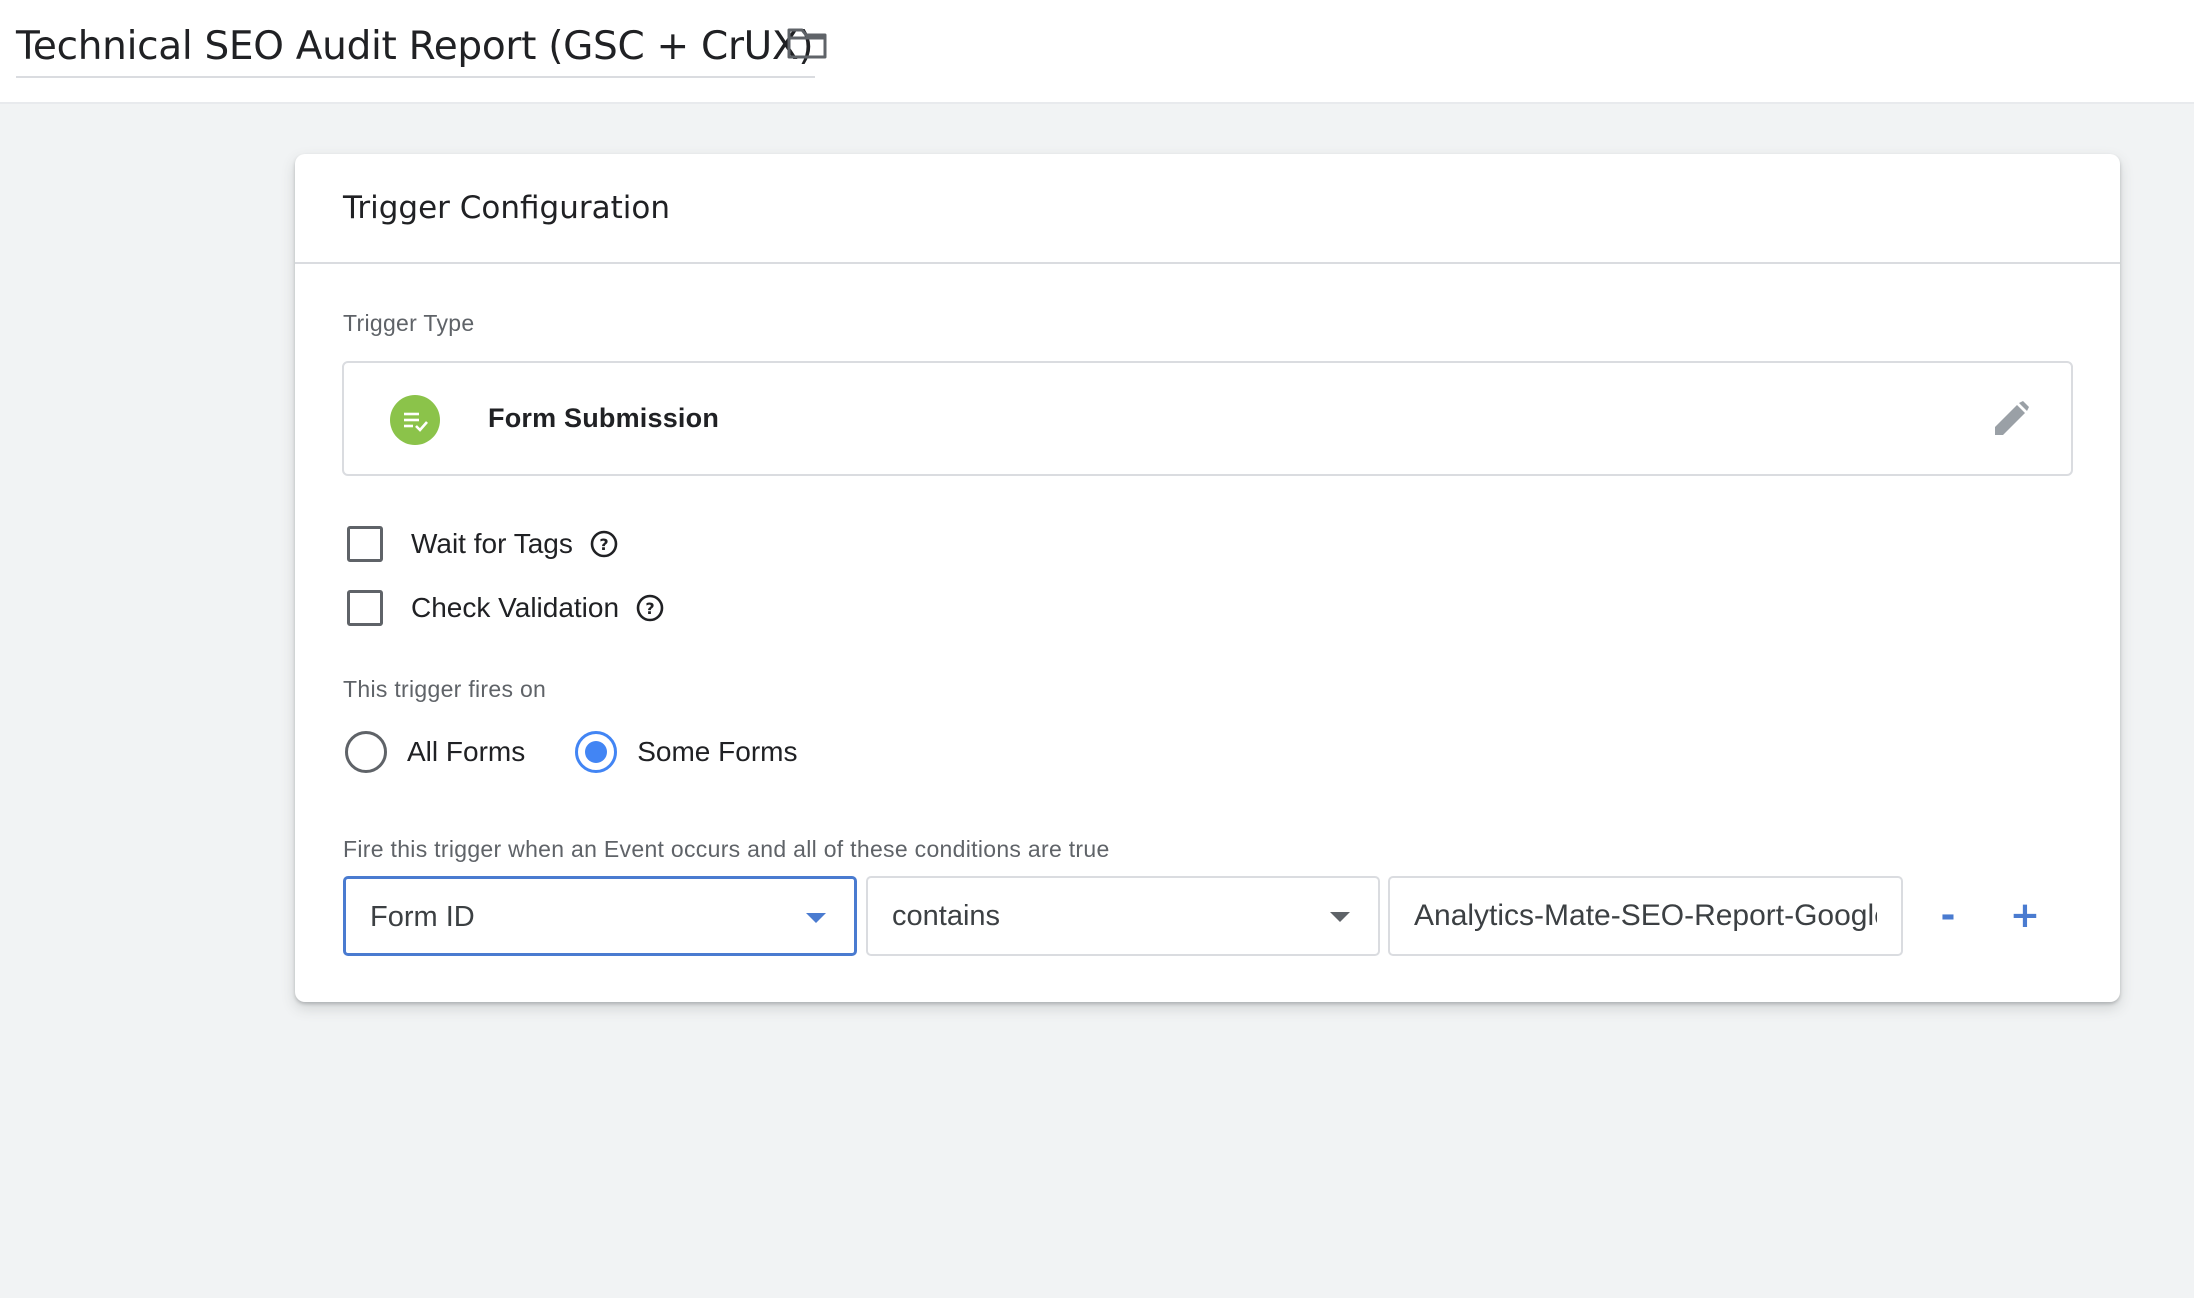 This screenshot has width=2194, height=1298. I want to click on radio-label: All Forms, so click(466, 751).